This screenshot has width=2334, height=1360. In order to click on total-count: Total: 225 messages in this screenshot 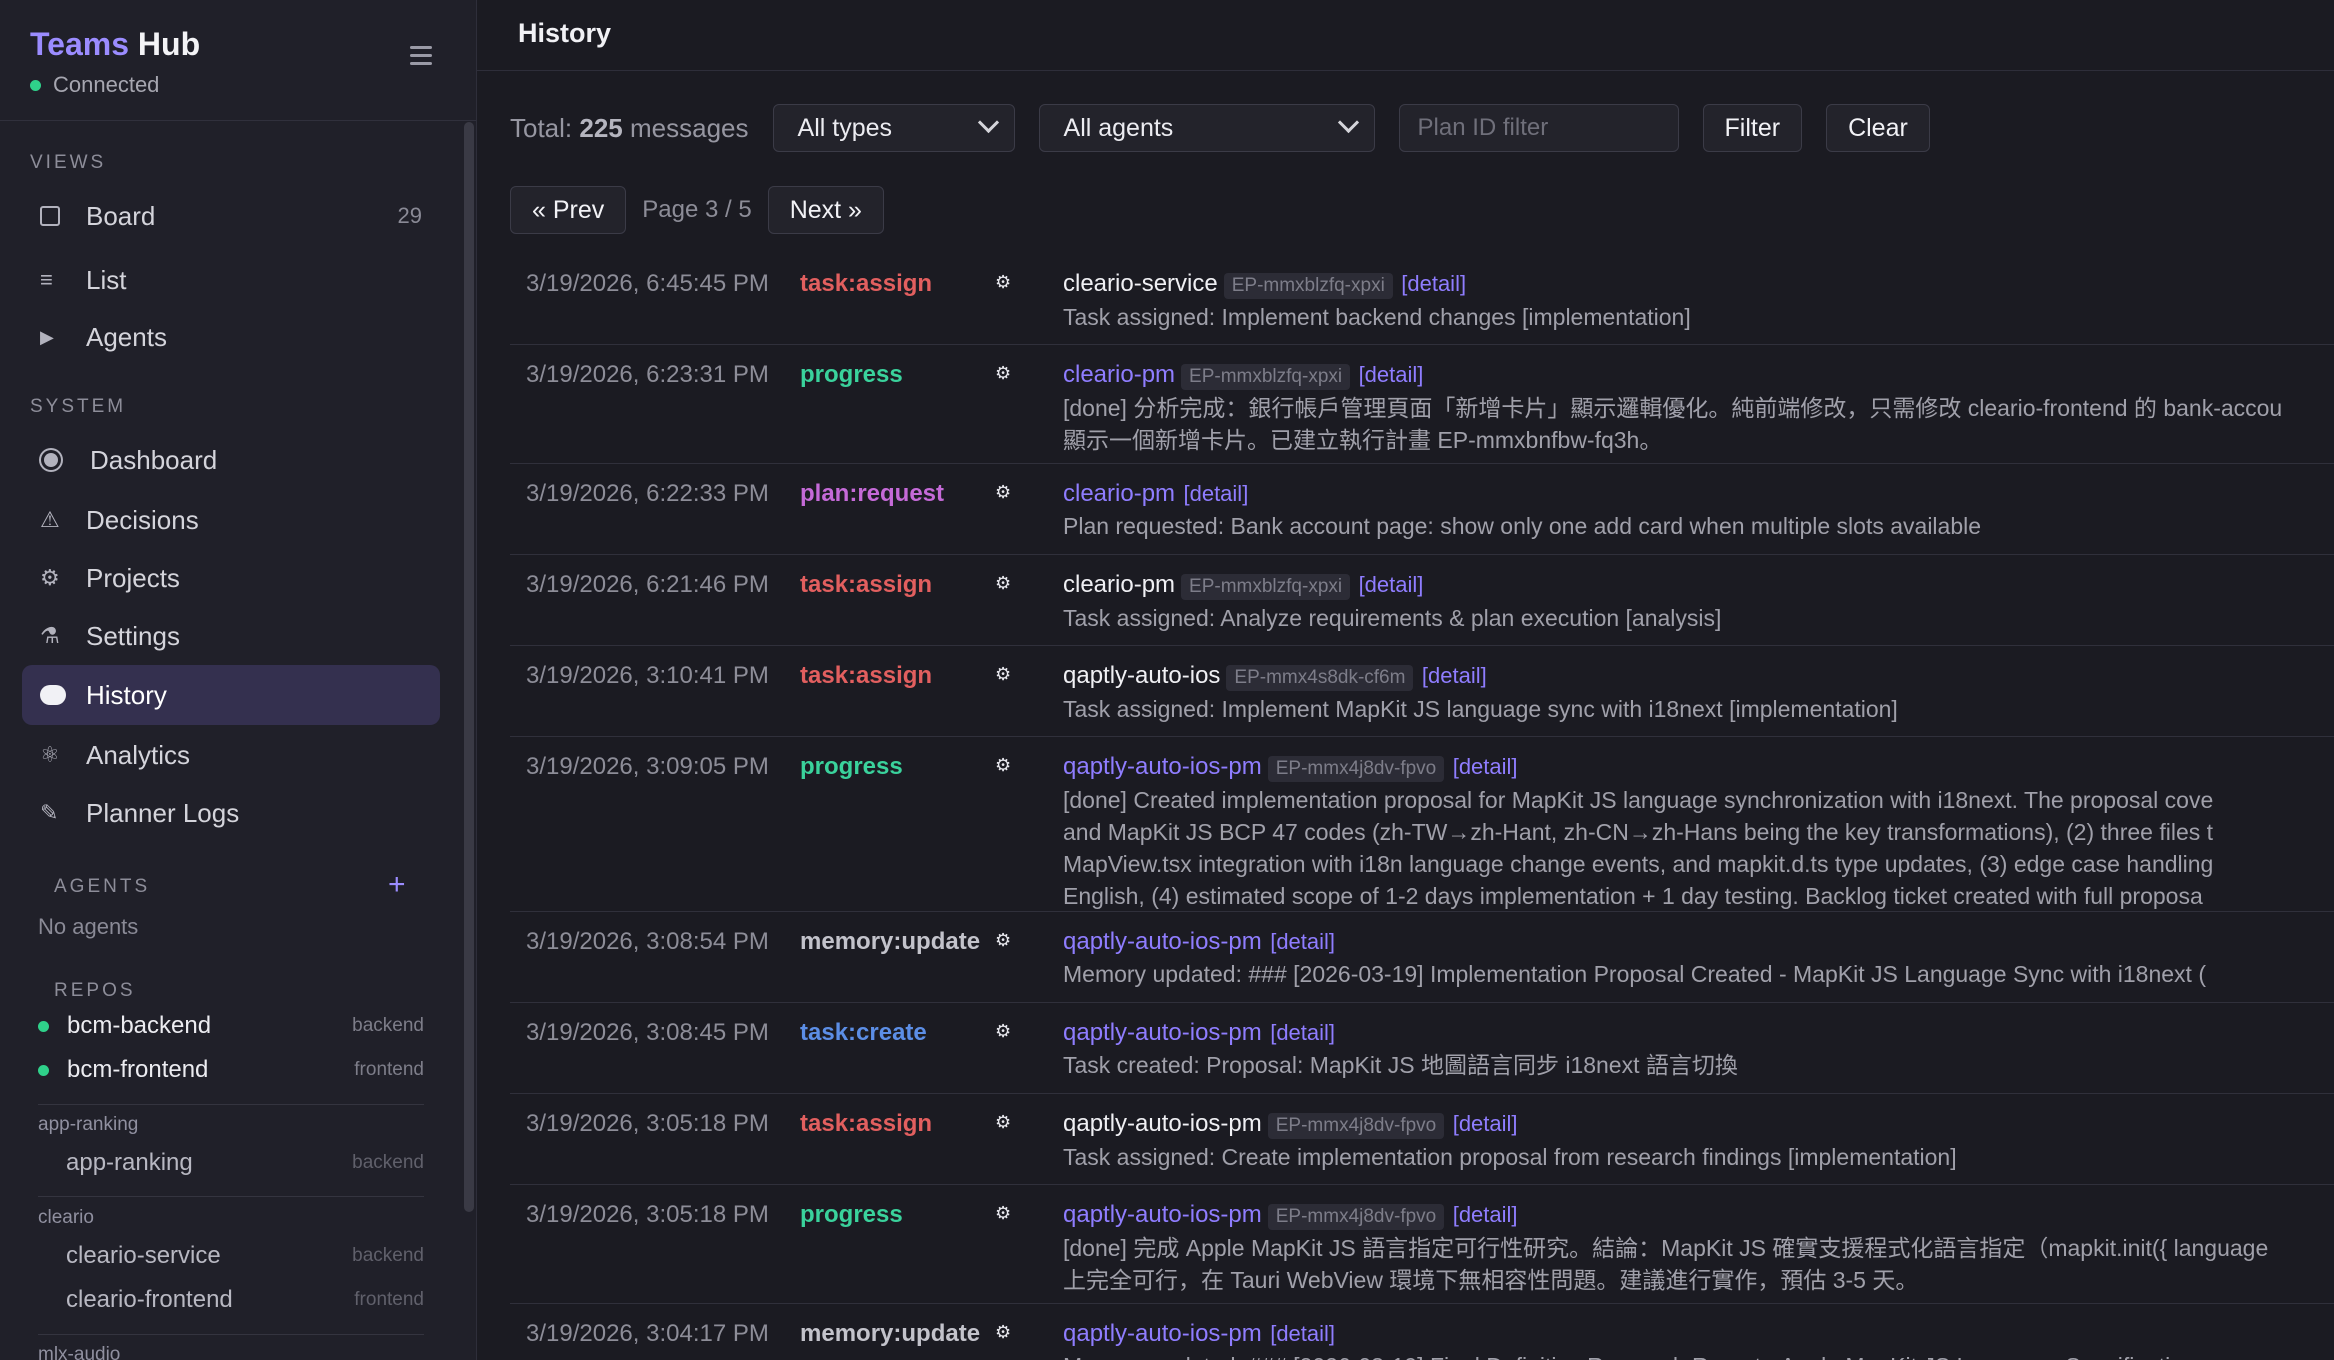, I will do `click(629, 128)`.